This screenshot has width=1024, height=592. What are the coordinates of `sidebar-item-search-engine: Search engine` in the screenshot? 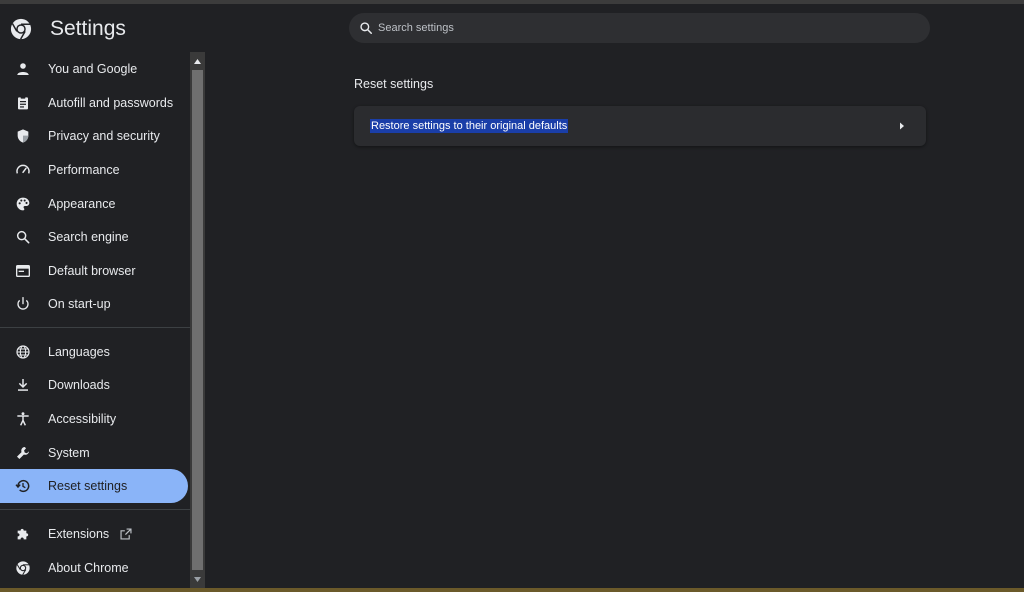 It's located at (94, 237).